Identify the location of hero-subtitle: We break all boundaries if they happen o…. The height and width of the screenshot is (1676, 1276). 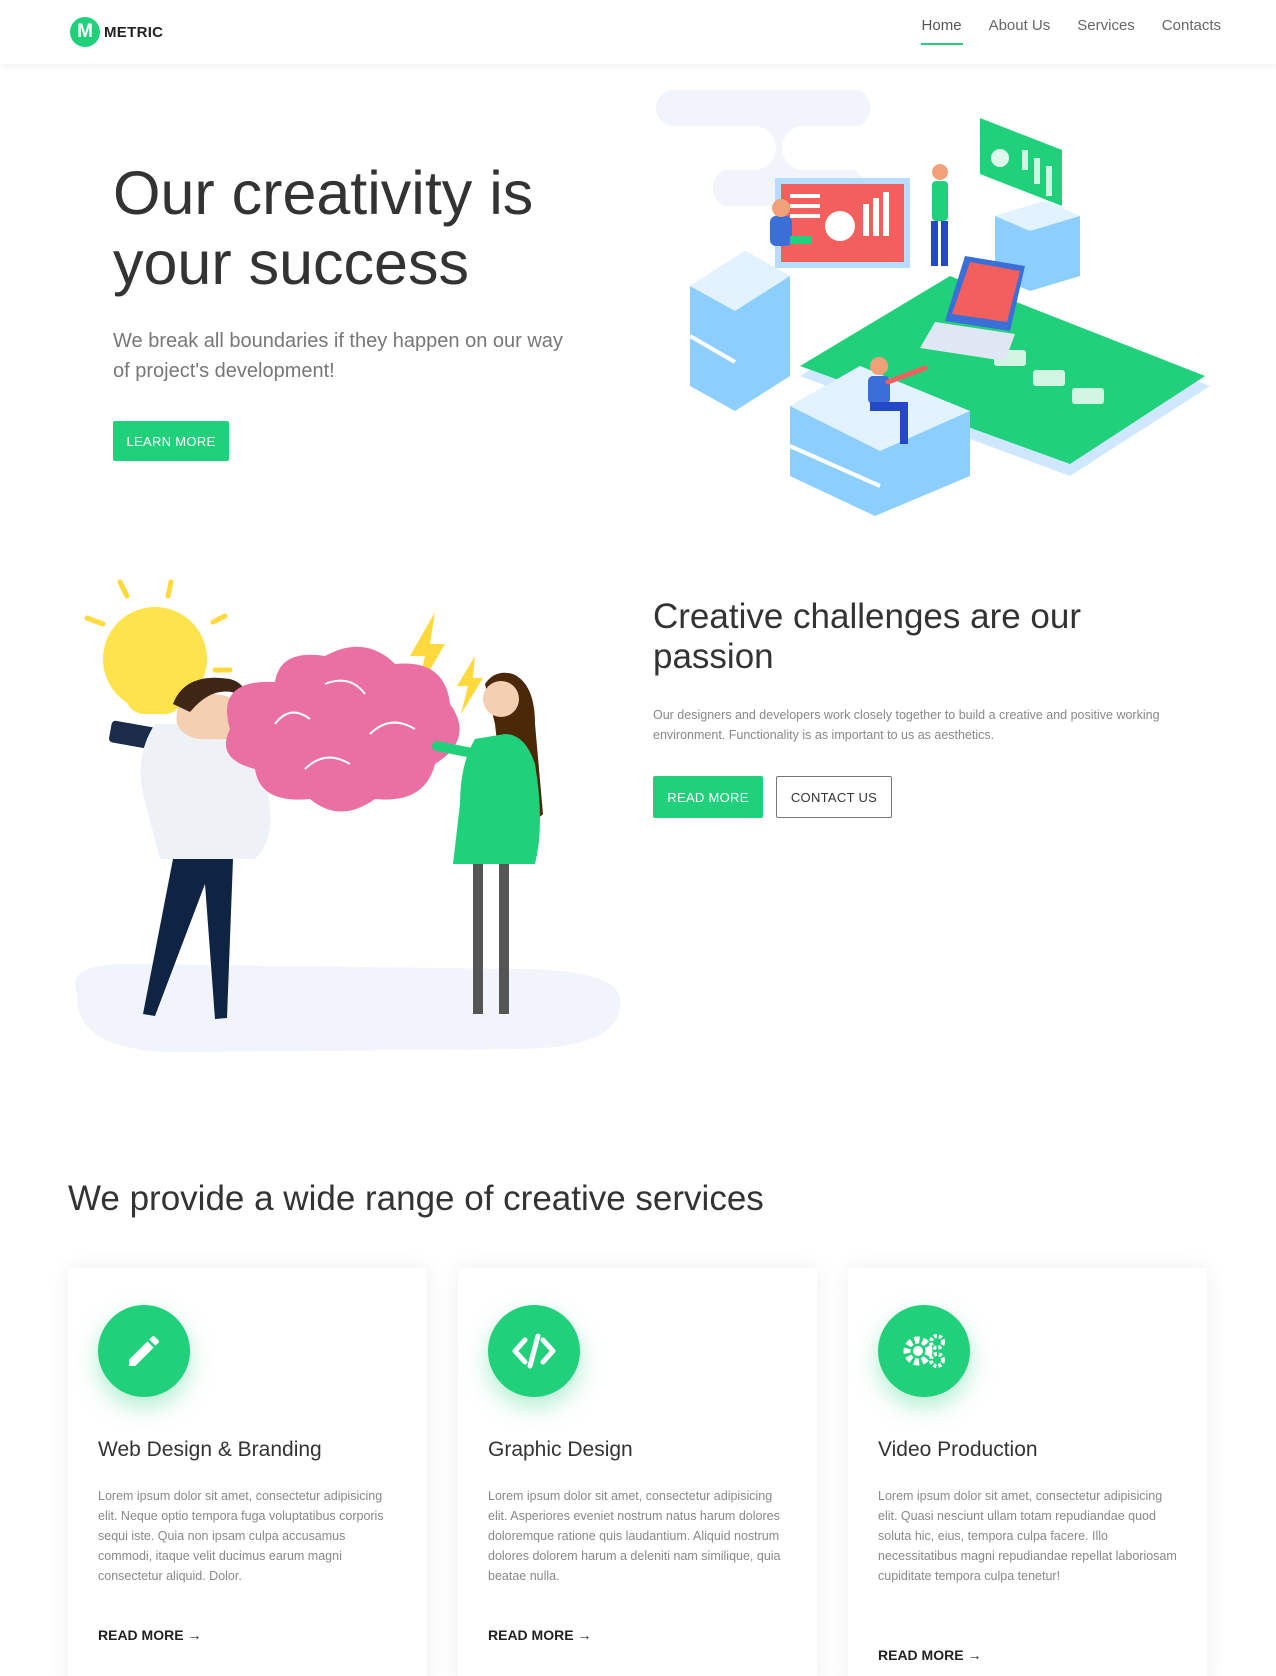
(338, 356).